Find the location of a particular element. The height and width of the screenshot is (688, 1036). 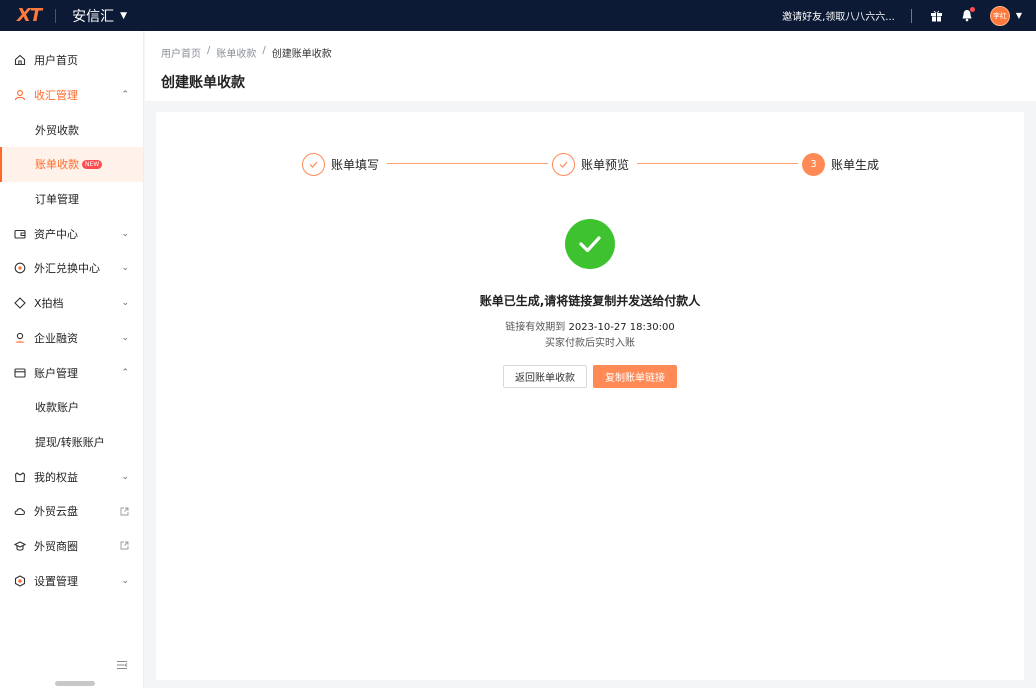

copy-bill-link-button: 复制账单链接 is located at coordinates (635, 376).